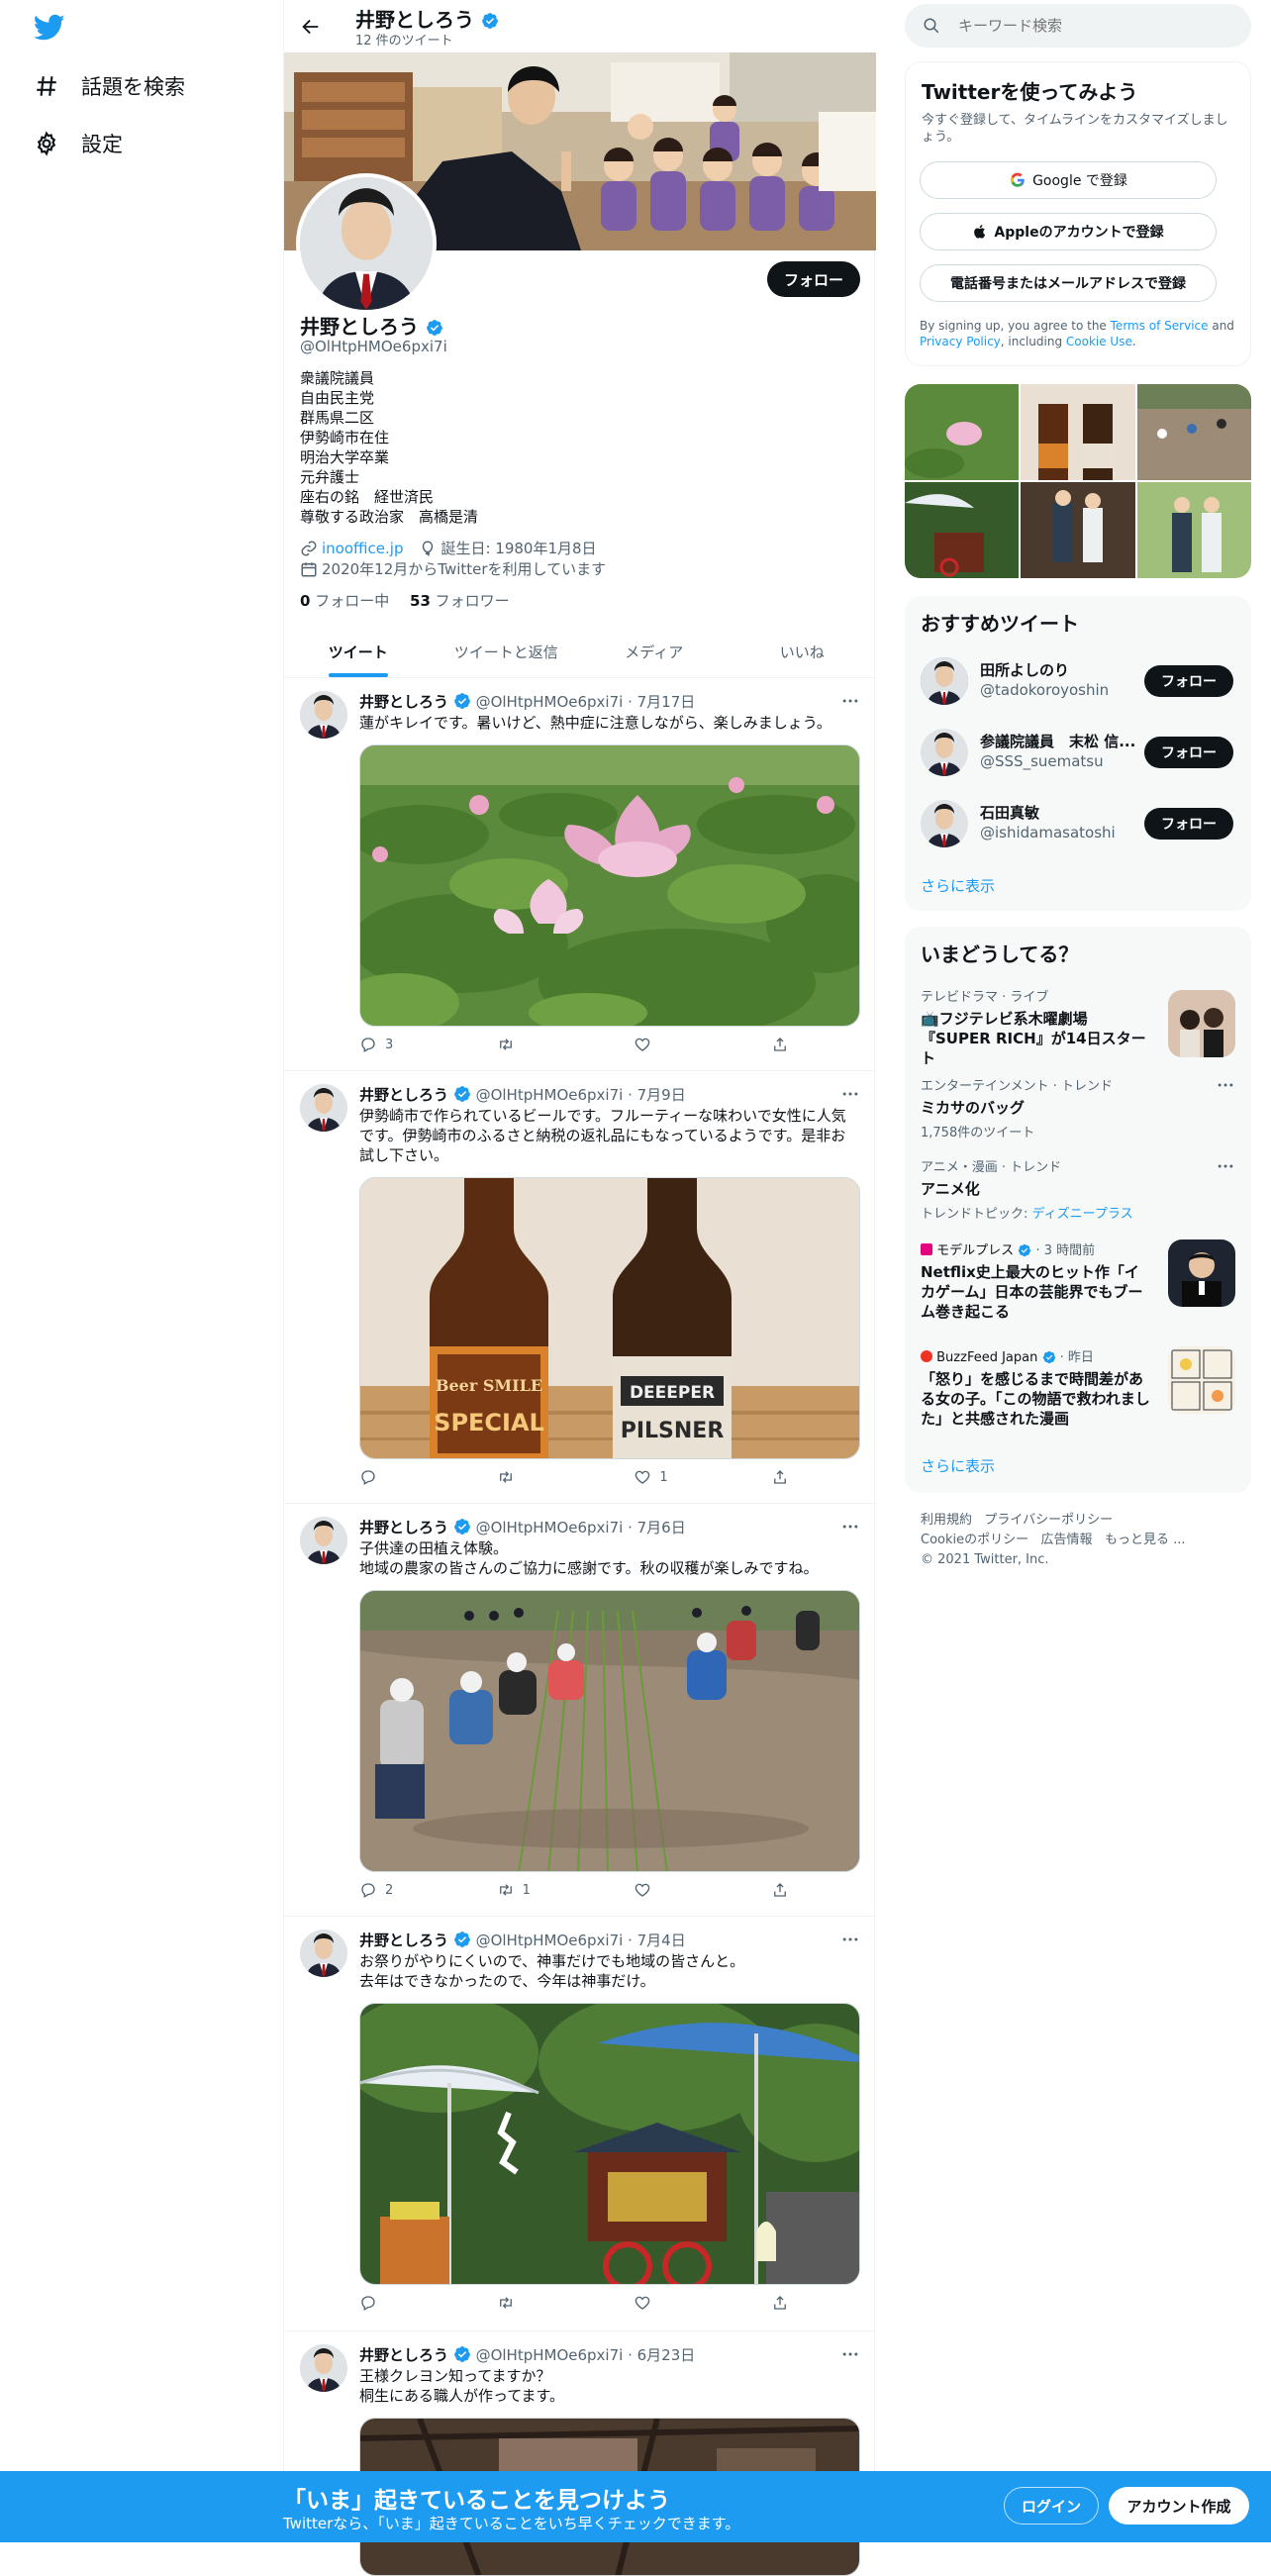  I want to click on tab-active-indicator, so click(358, 675).